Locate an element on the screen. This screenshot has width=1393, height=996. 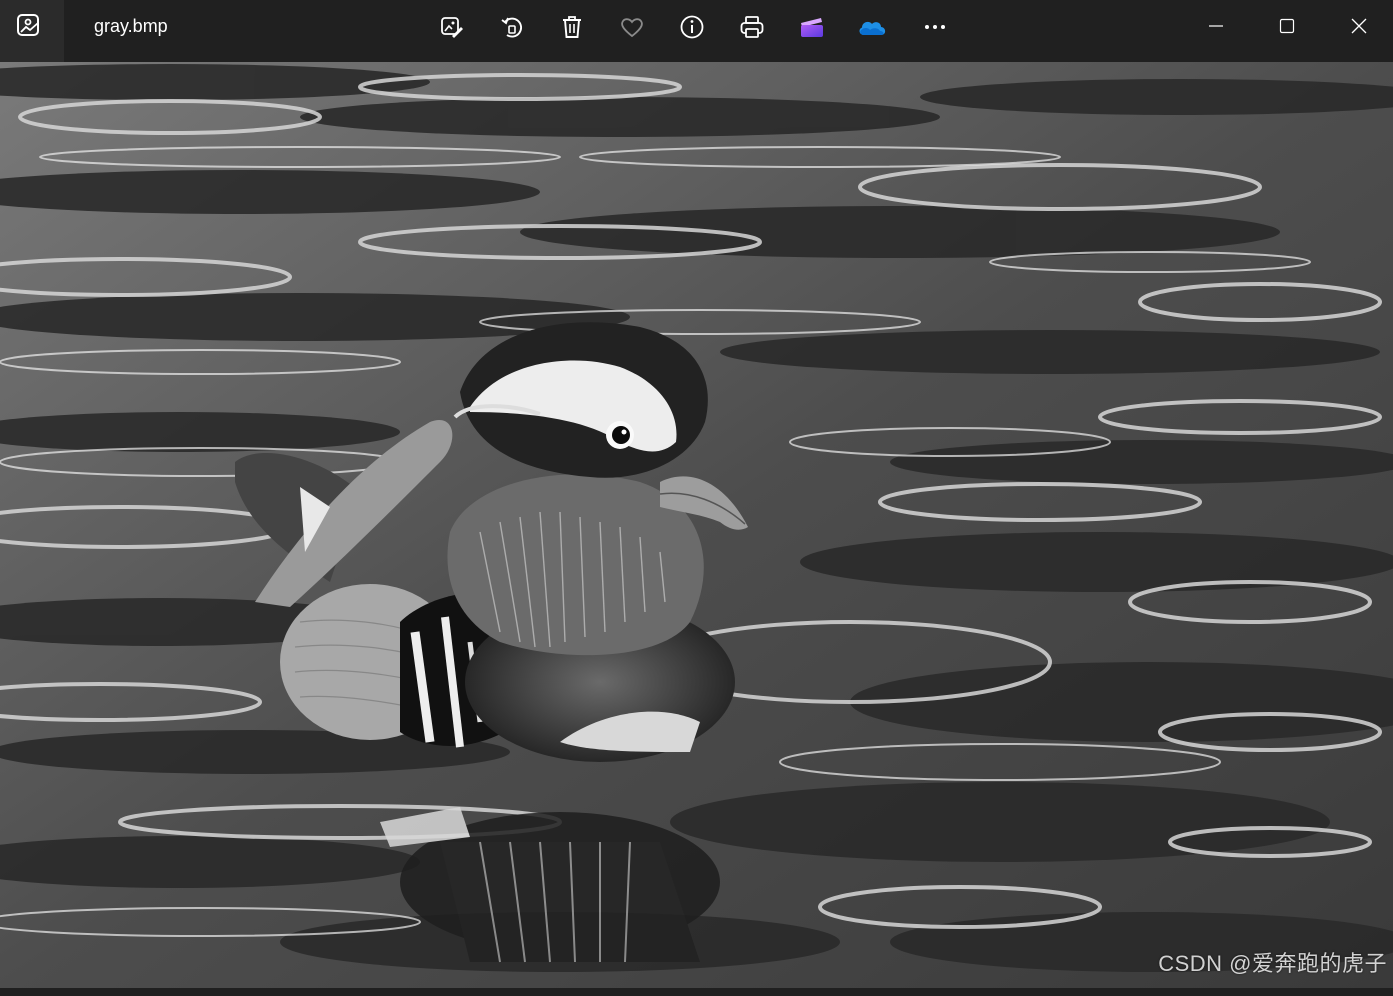
more-options-button is located at coordinates (935, 27).